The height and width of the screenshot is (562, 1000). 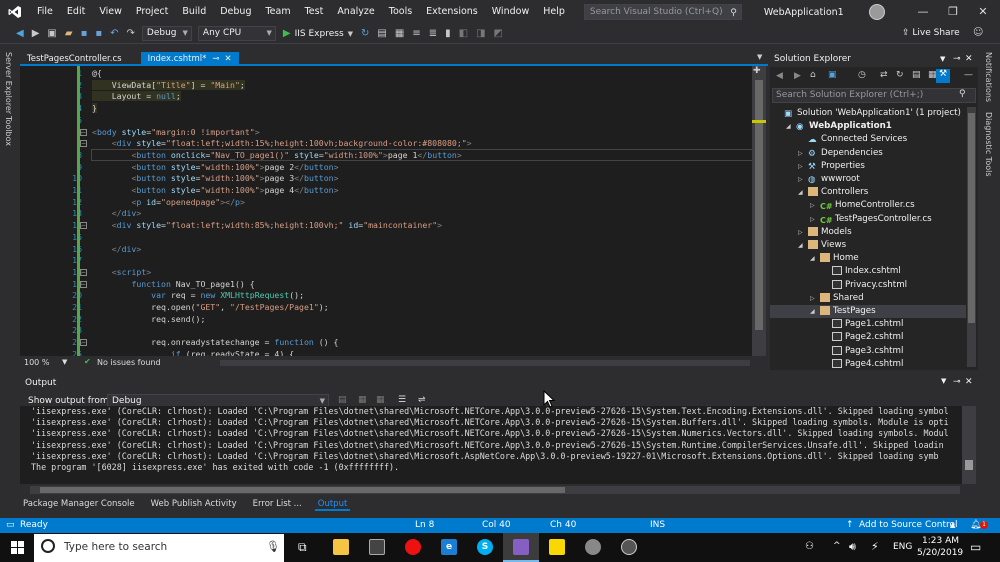 What do you see at coordinates (953, 12) in the screenshot?
I see `maximize-button: ❐` at bounding box center [953, 12].